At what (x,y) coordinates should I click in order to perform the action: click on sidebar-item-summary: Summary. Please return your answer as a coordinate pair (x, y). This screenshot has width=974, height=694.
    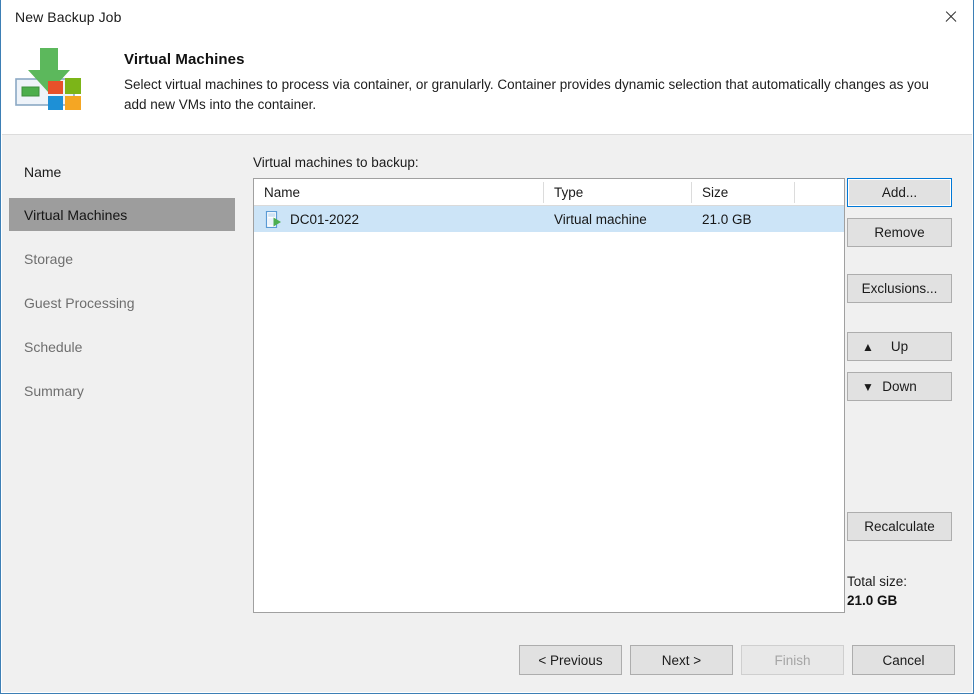
    Looking at the image, I should click on (122, 390).